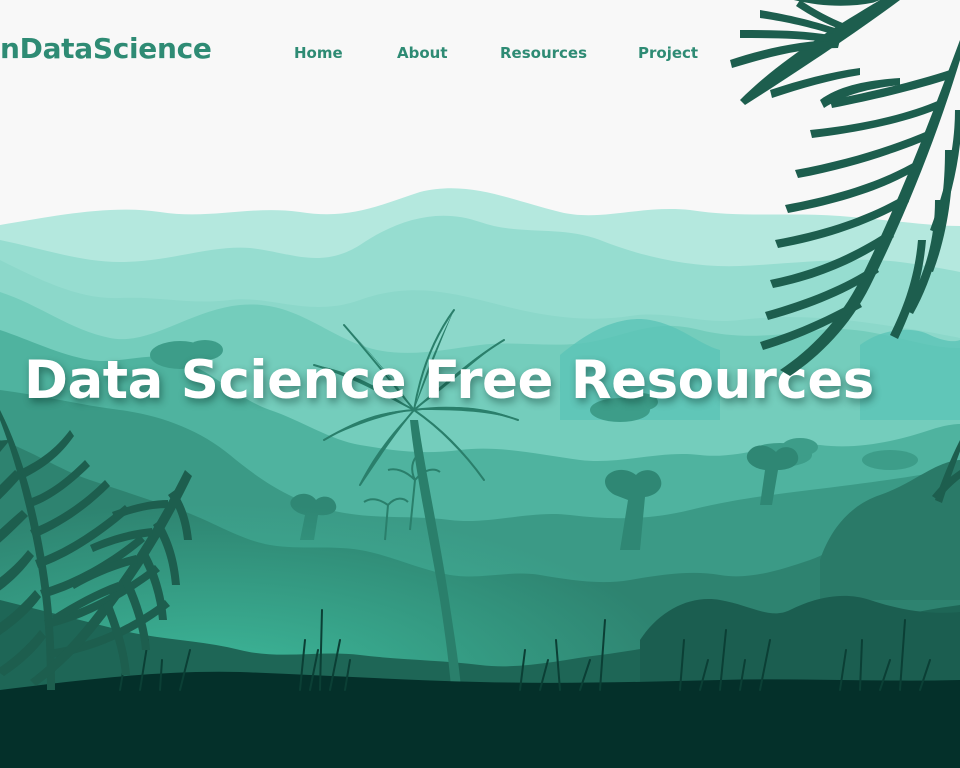 Image resolution: width=960 pixels, height=768 pixels. What do you see at coordinates (106, 48) in the screenshot?
I see `site-logo-text: nDataScience` at bounding box center [106, 48].